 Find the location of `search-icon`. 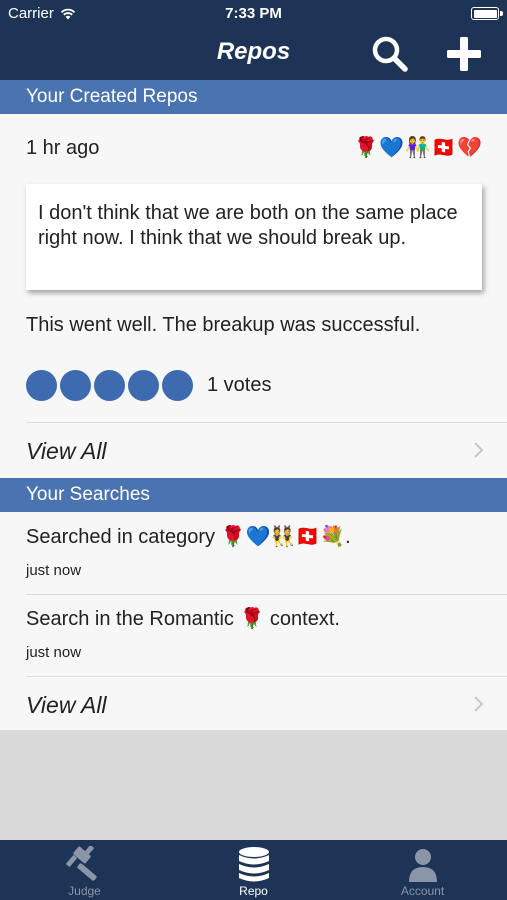

search-icon is located at coordinates (390, 54).